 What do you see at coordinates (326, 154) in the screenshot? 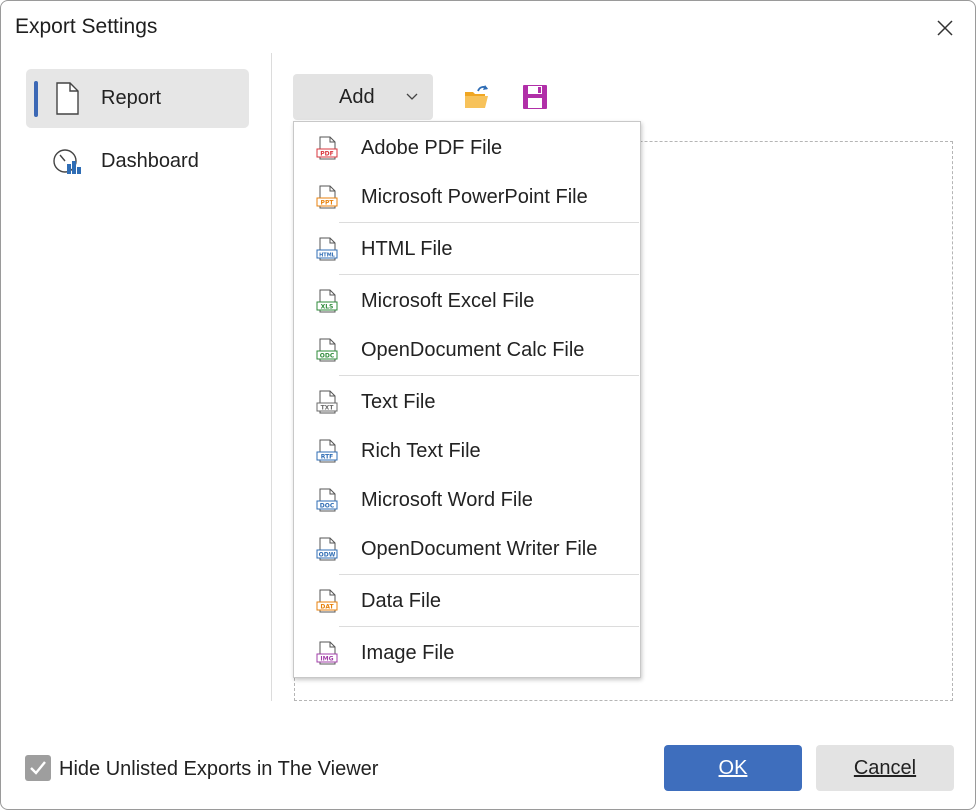
I see `file-type-badge: PDF` at bounding box center [326, 154].